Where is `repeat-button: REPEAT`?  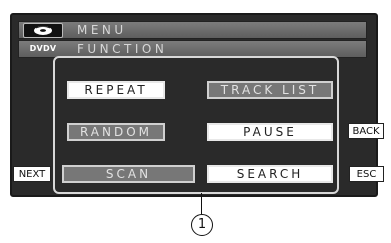 repeat-button: REPEAT is located at coordinates (116, 90).